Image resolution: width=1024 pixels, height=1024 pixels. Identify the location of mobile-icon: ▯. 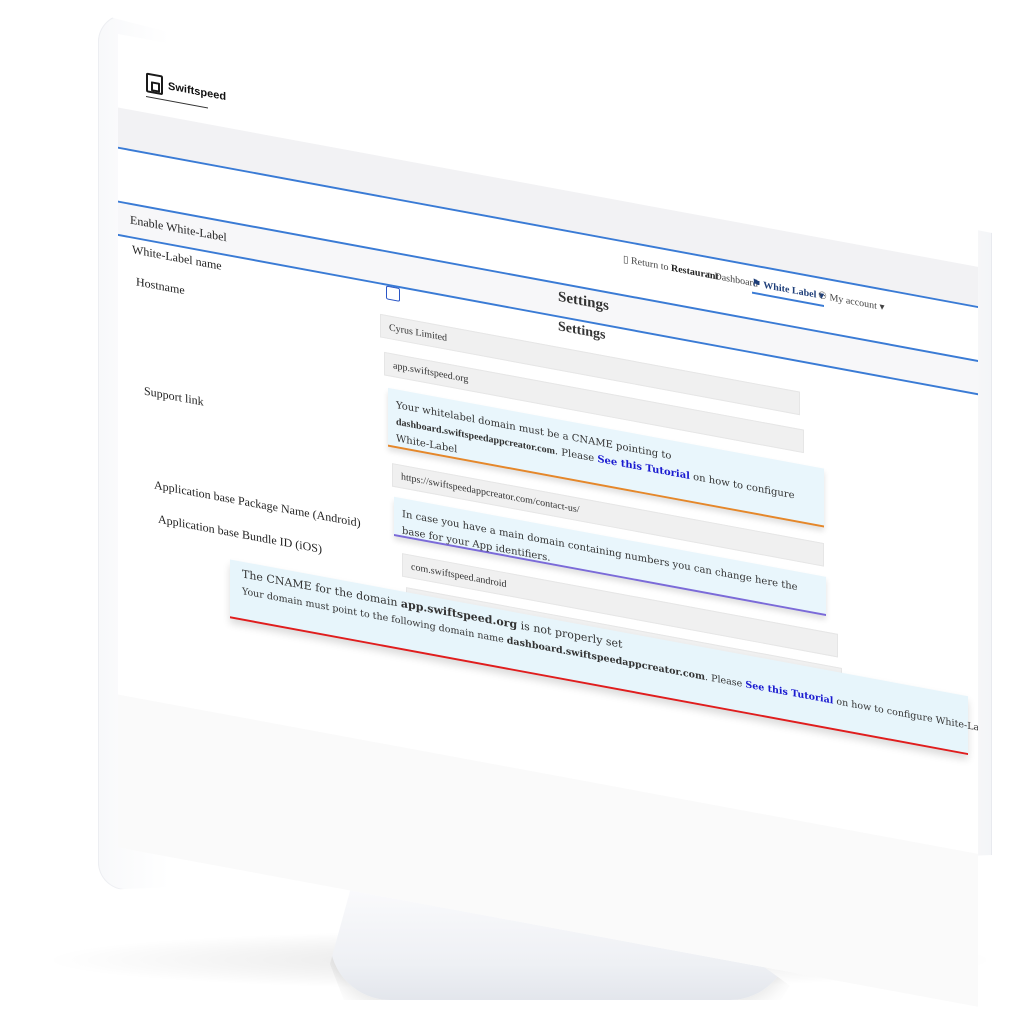
(626, 260).